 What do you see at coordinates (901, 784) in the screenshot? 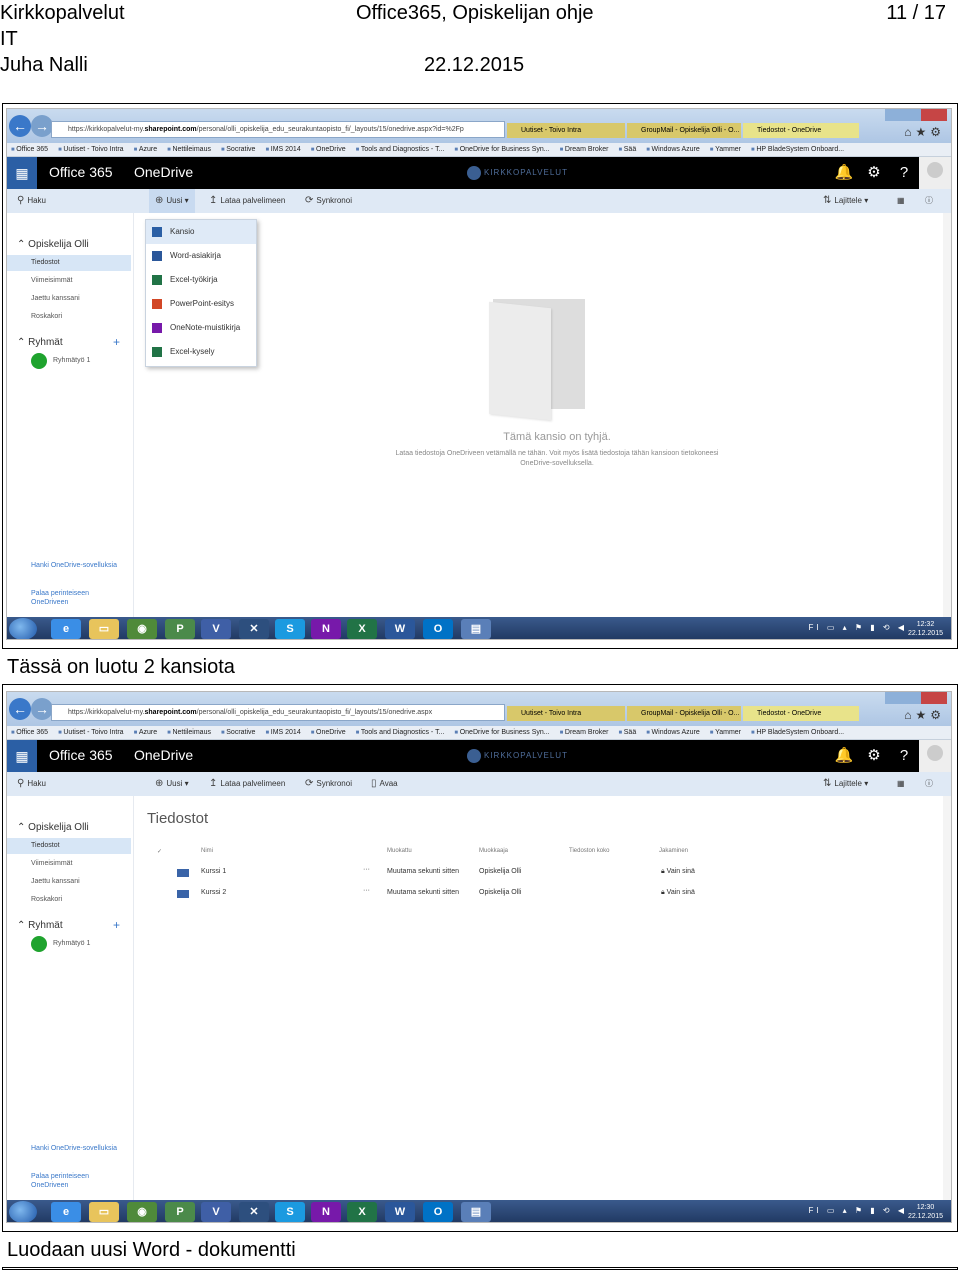
I see `view-toggle-icon: ▦` at bounding box center [901, 784].